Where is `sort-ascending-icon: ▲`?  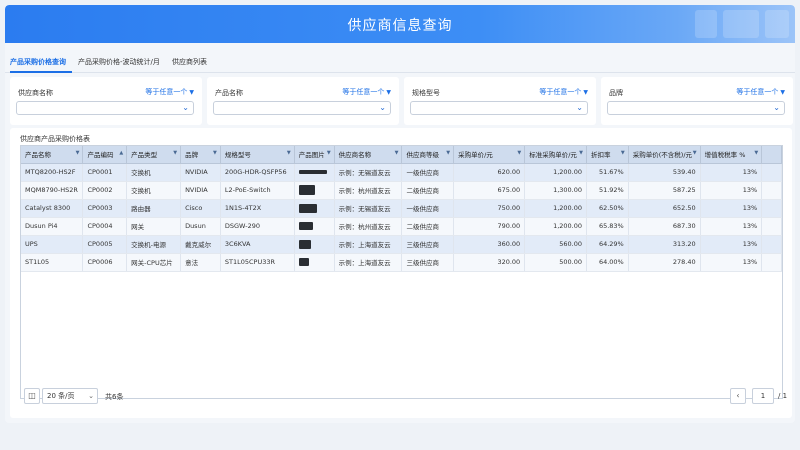 sort-ascending-icon: ▲ is located at coordinates (121, 153).